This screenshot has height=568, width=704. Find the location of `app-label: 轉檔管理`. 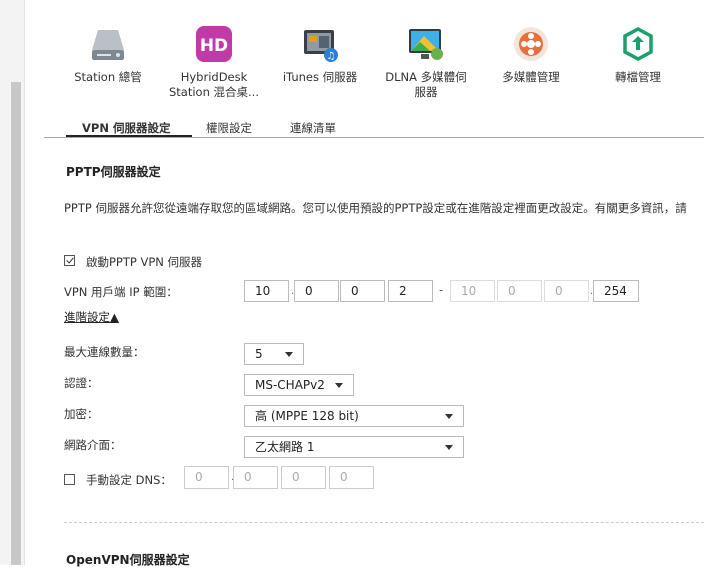

app-label: 轉檔管理 is located at coordinates (638, 77).